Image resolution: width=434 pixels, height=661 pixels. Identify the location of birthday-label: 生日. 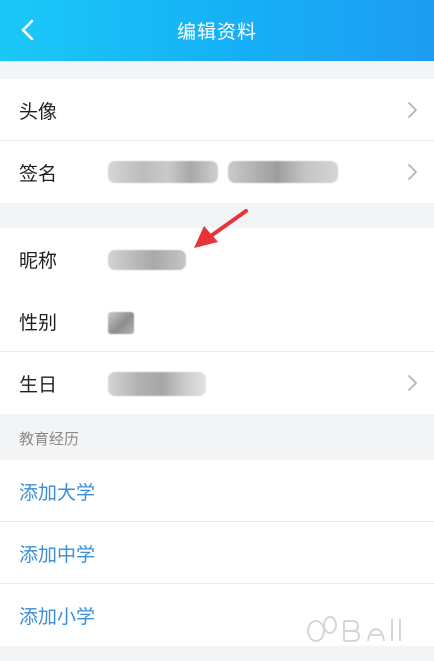
(38, 384).